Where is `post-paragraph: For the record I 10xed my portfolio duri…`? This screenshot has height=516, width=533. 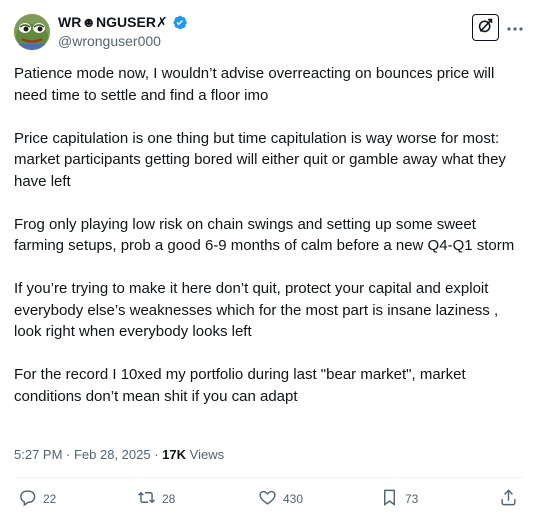 post-paragraph: For the record I 10xed my portfolio duri… is located at coordinates (240, 385).